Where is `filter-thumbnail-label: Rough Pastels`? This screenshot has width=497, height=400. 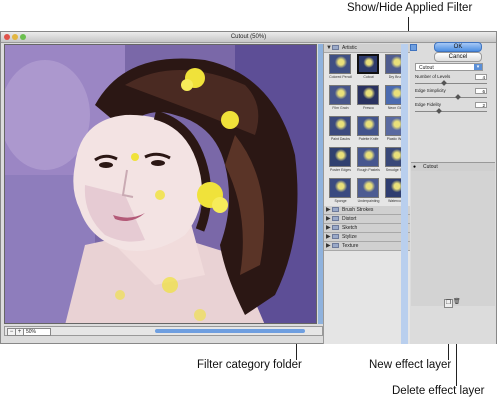
filter-thumbnail-label: Rough Pastels is located at coordinates (368, 170).